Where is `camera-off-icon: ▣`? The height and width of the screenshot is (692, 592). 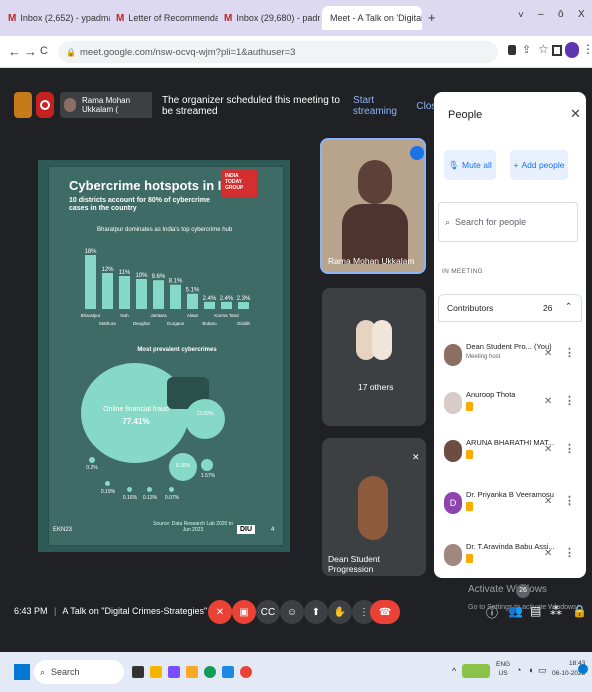 camera-off-icon: ▣ is located at coordinates (244, 612).